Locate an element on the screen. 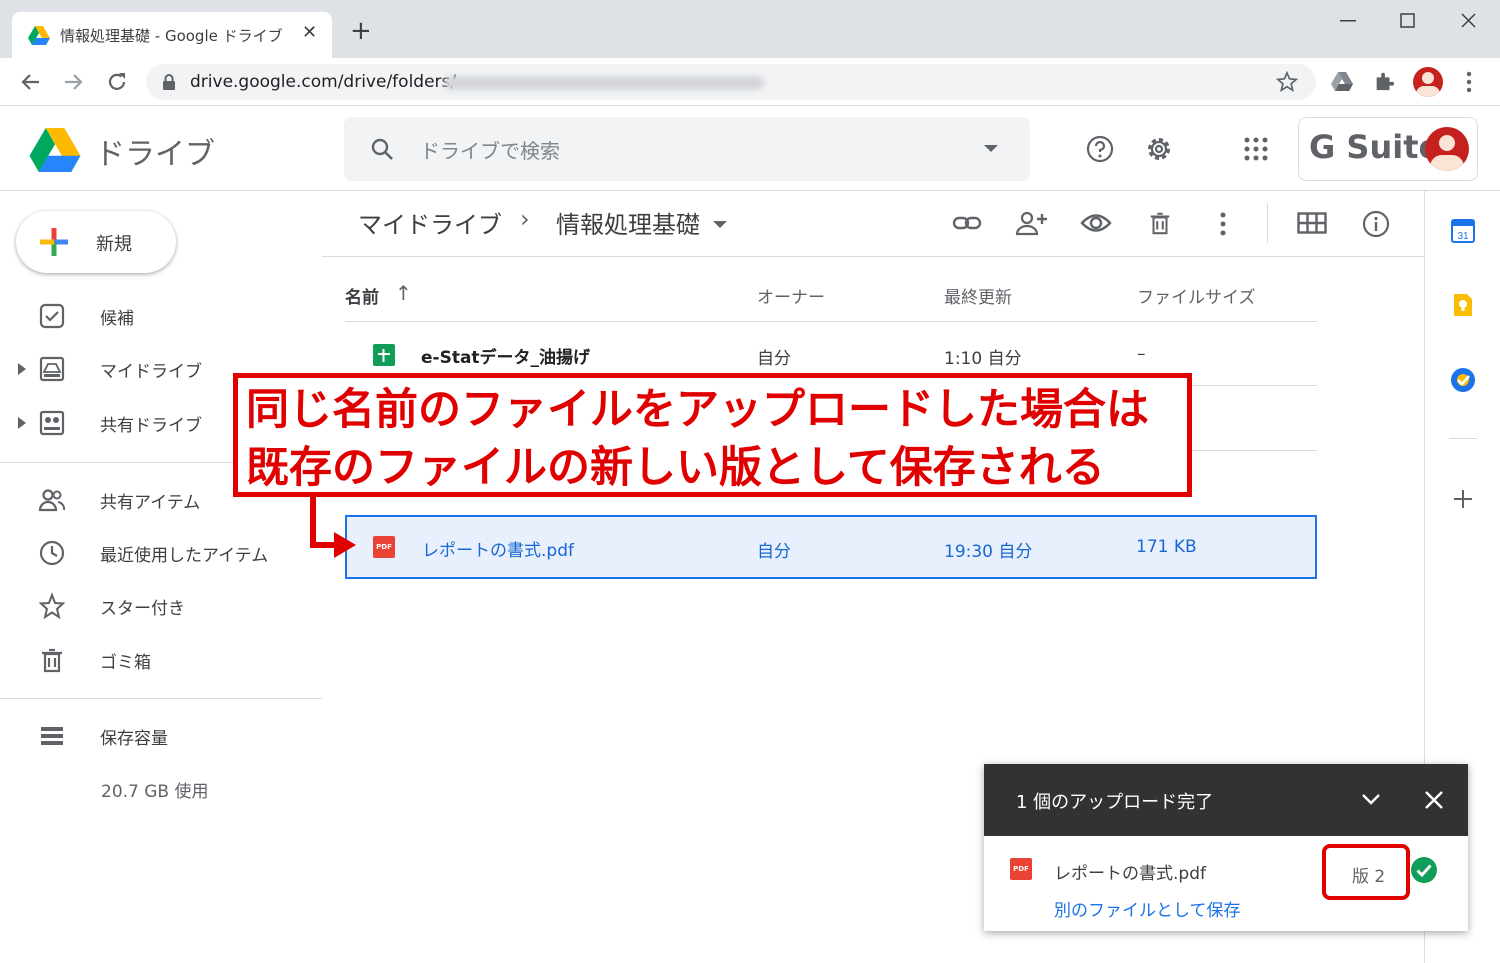  search-input: ドライブで検索 is located at coordinates (490, 149).